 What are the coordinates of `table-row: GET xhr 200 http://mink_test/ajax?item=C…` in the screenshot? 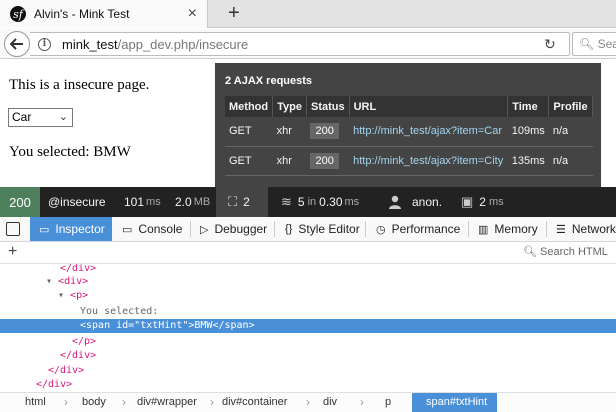 It's located at (409, 132).